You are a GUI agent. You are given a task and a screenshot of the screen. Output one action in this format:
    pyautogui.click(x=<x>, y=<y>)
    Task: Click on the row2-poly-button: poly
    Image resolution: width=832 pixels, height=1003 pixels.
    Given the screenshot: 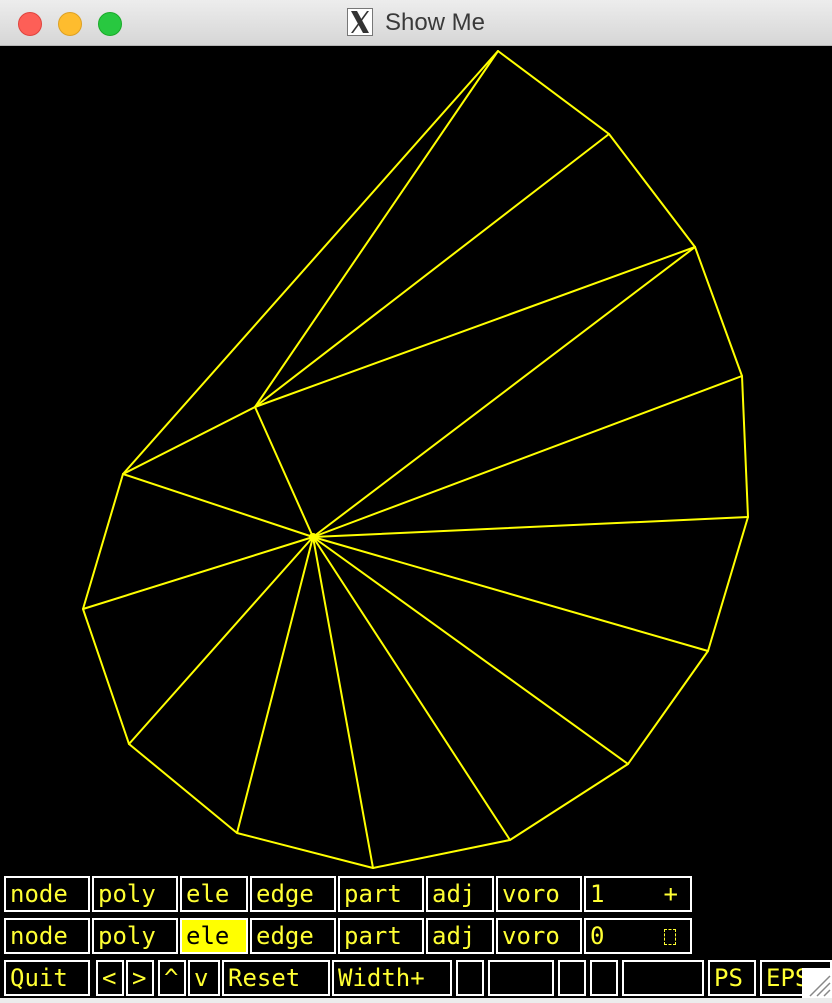 What is the action you would take?
    pyautogui.click(x=135, y=936)
    